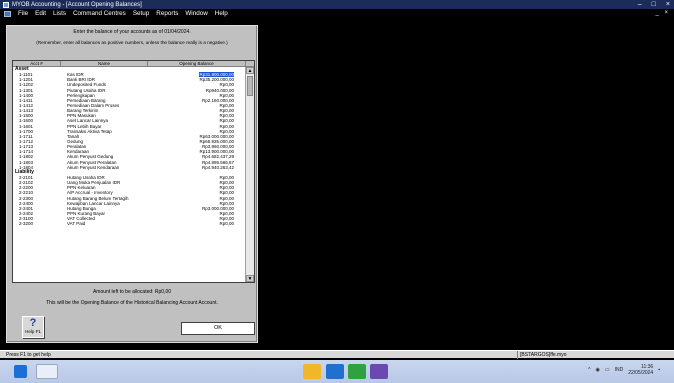 Image resolution: width=674 pixels, height=383 pixels. What do you see at coordinates (218, 167) in the screenshot?
I see `opening-balance-value: Rp4.940.263,42` at bounding box center [218, 167].